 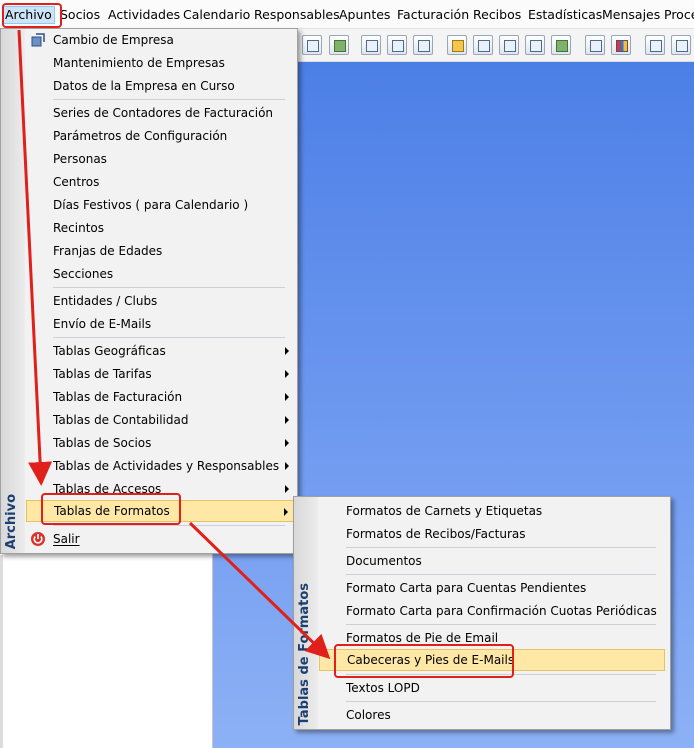 I want to click on menu-item-label: Tablas de Actividades y Responsables, so click(x=166, y=466).